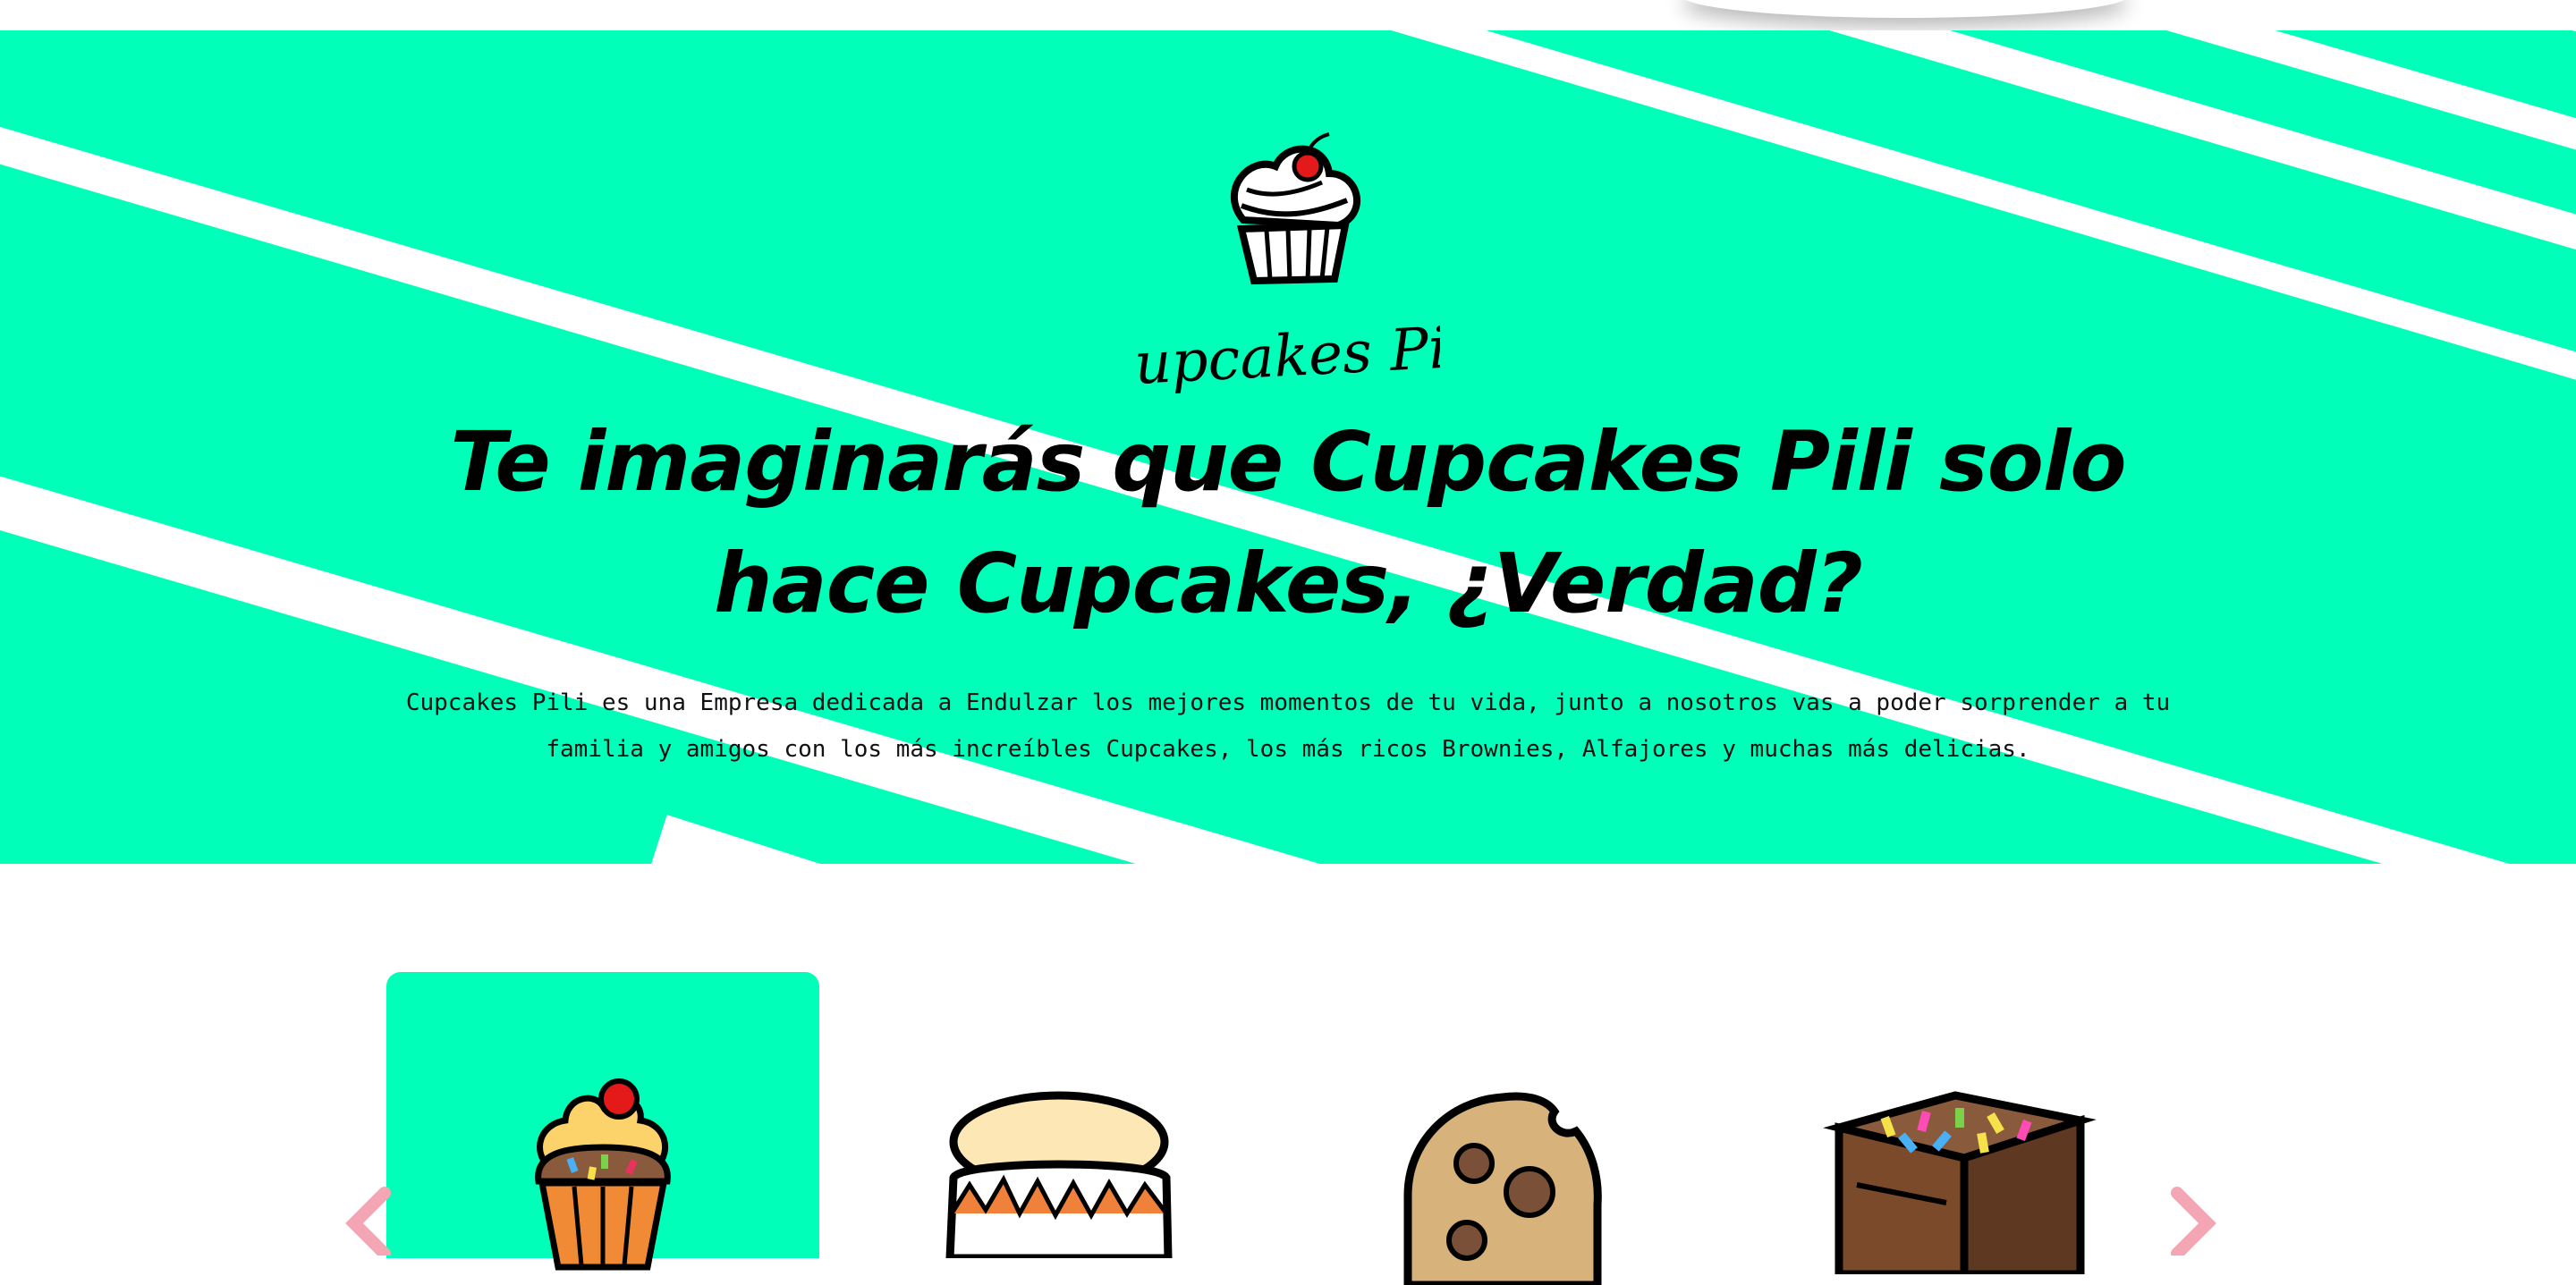  I want to click on carousel-item-cupcake, so click(602, 1121).